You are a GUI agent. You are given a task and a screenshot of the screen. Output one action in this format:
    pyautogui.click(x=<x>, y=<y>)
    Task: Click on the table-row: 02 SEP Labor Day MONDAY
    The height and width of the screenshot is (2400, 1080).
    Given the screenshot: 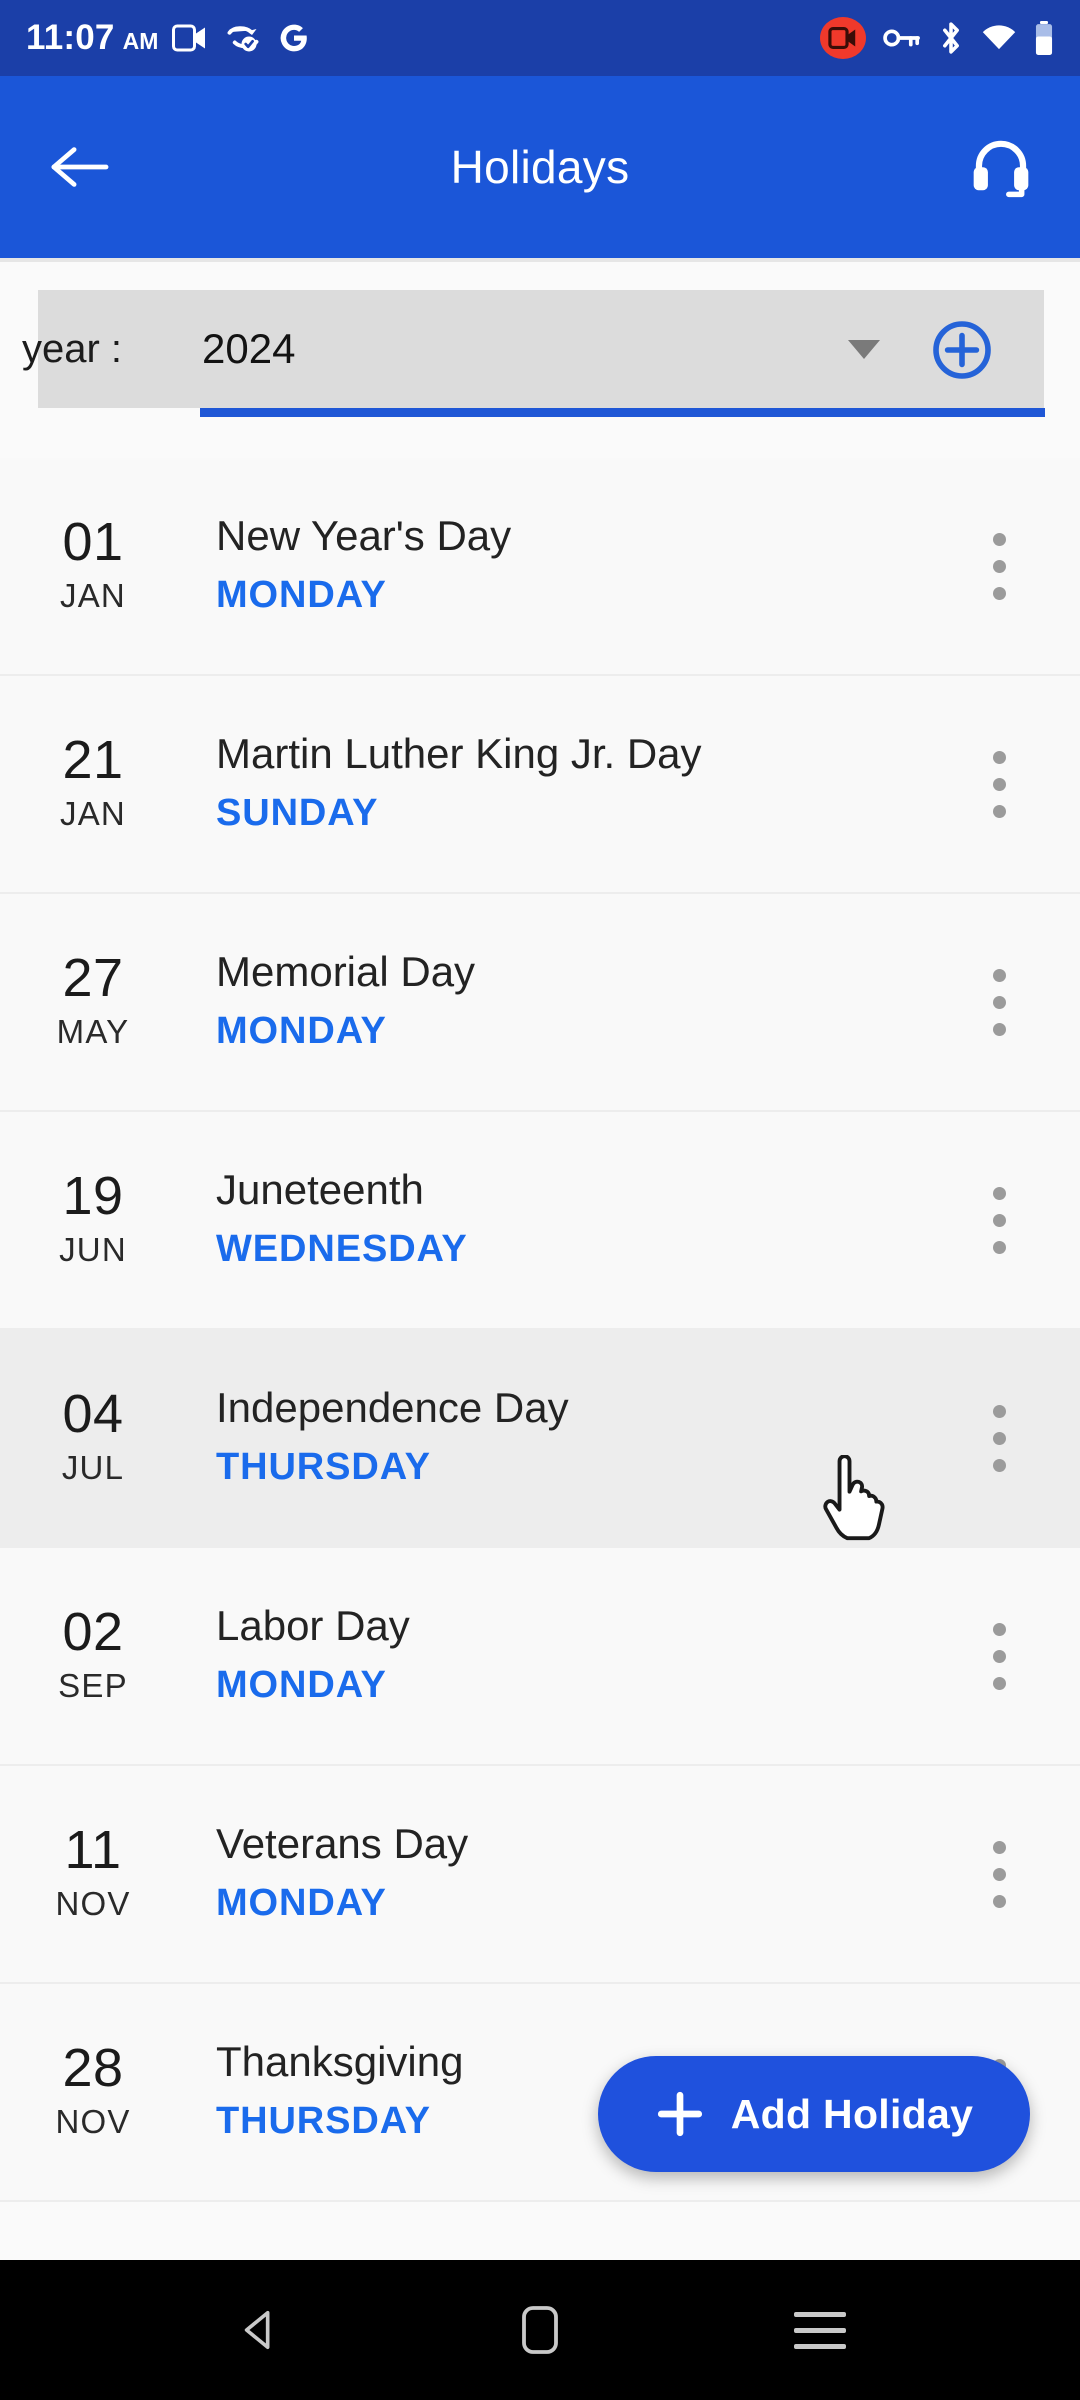 What is the action you would take?
    pyautogui.click(x=540, y=1657)
    